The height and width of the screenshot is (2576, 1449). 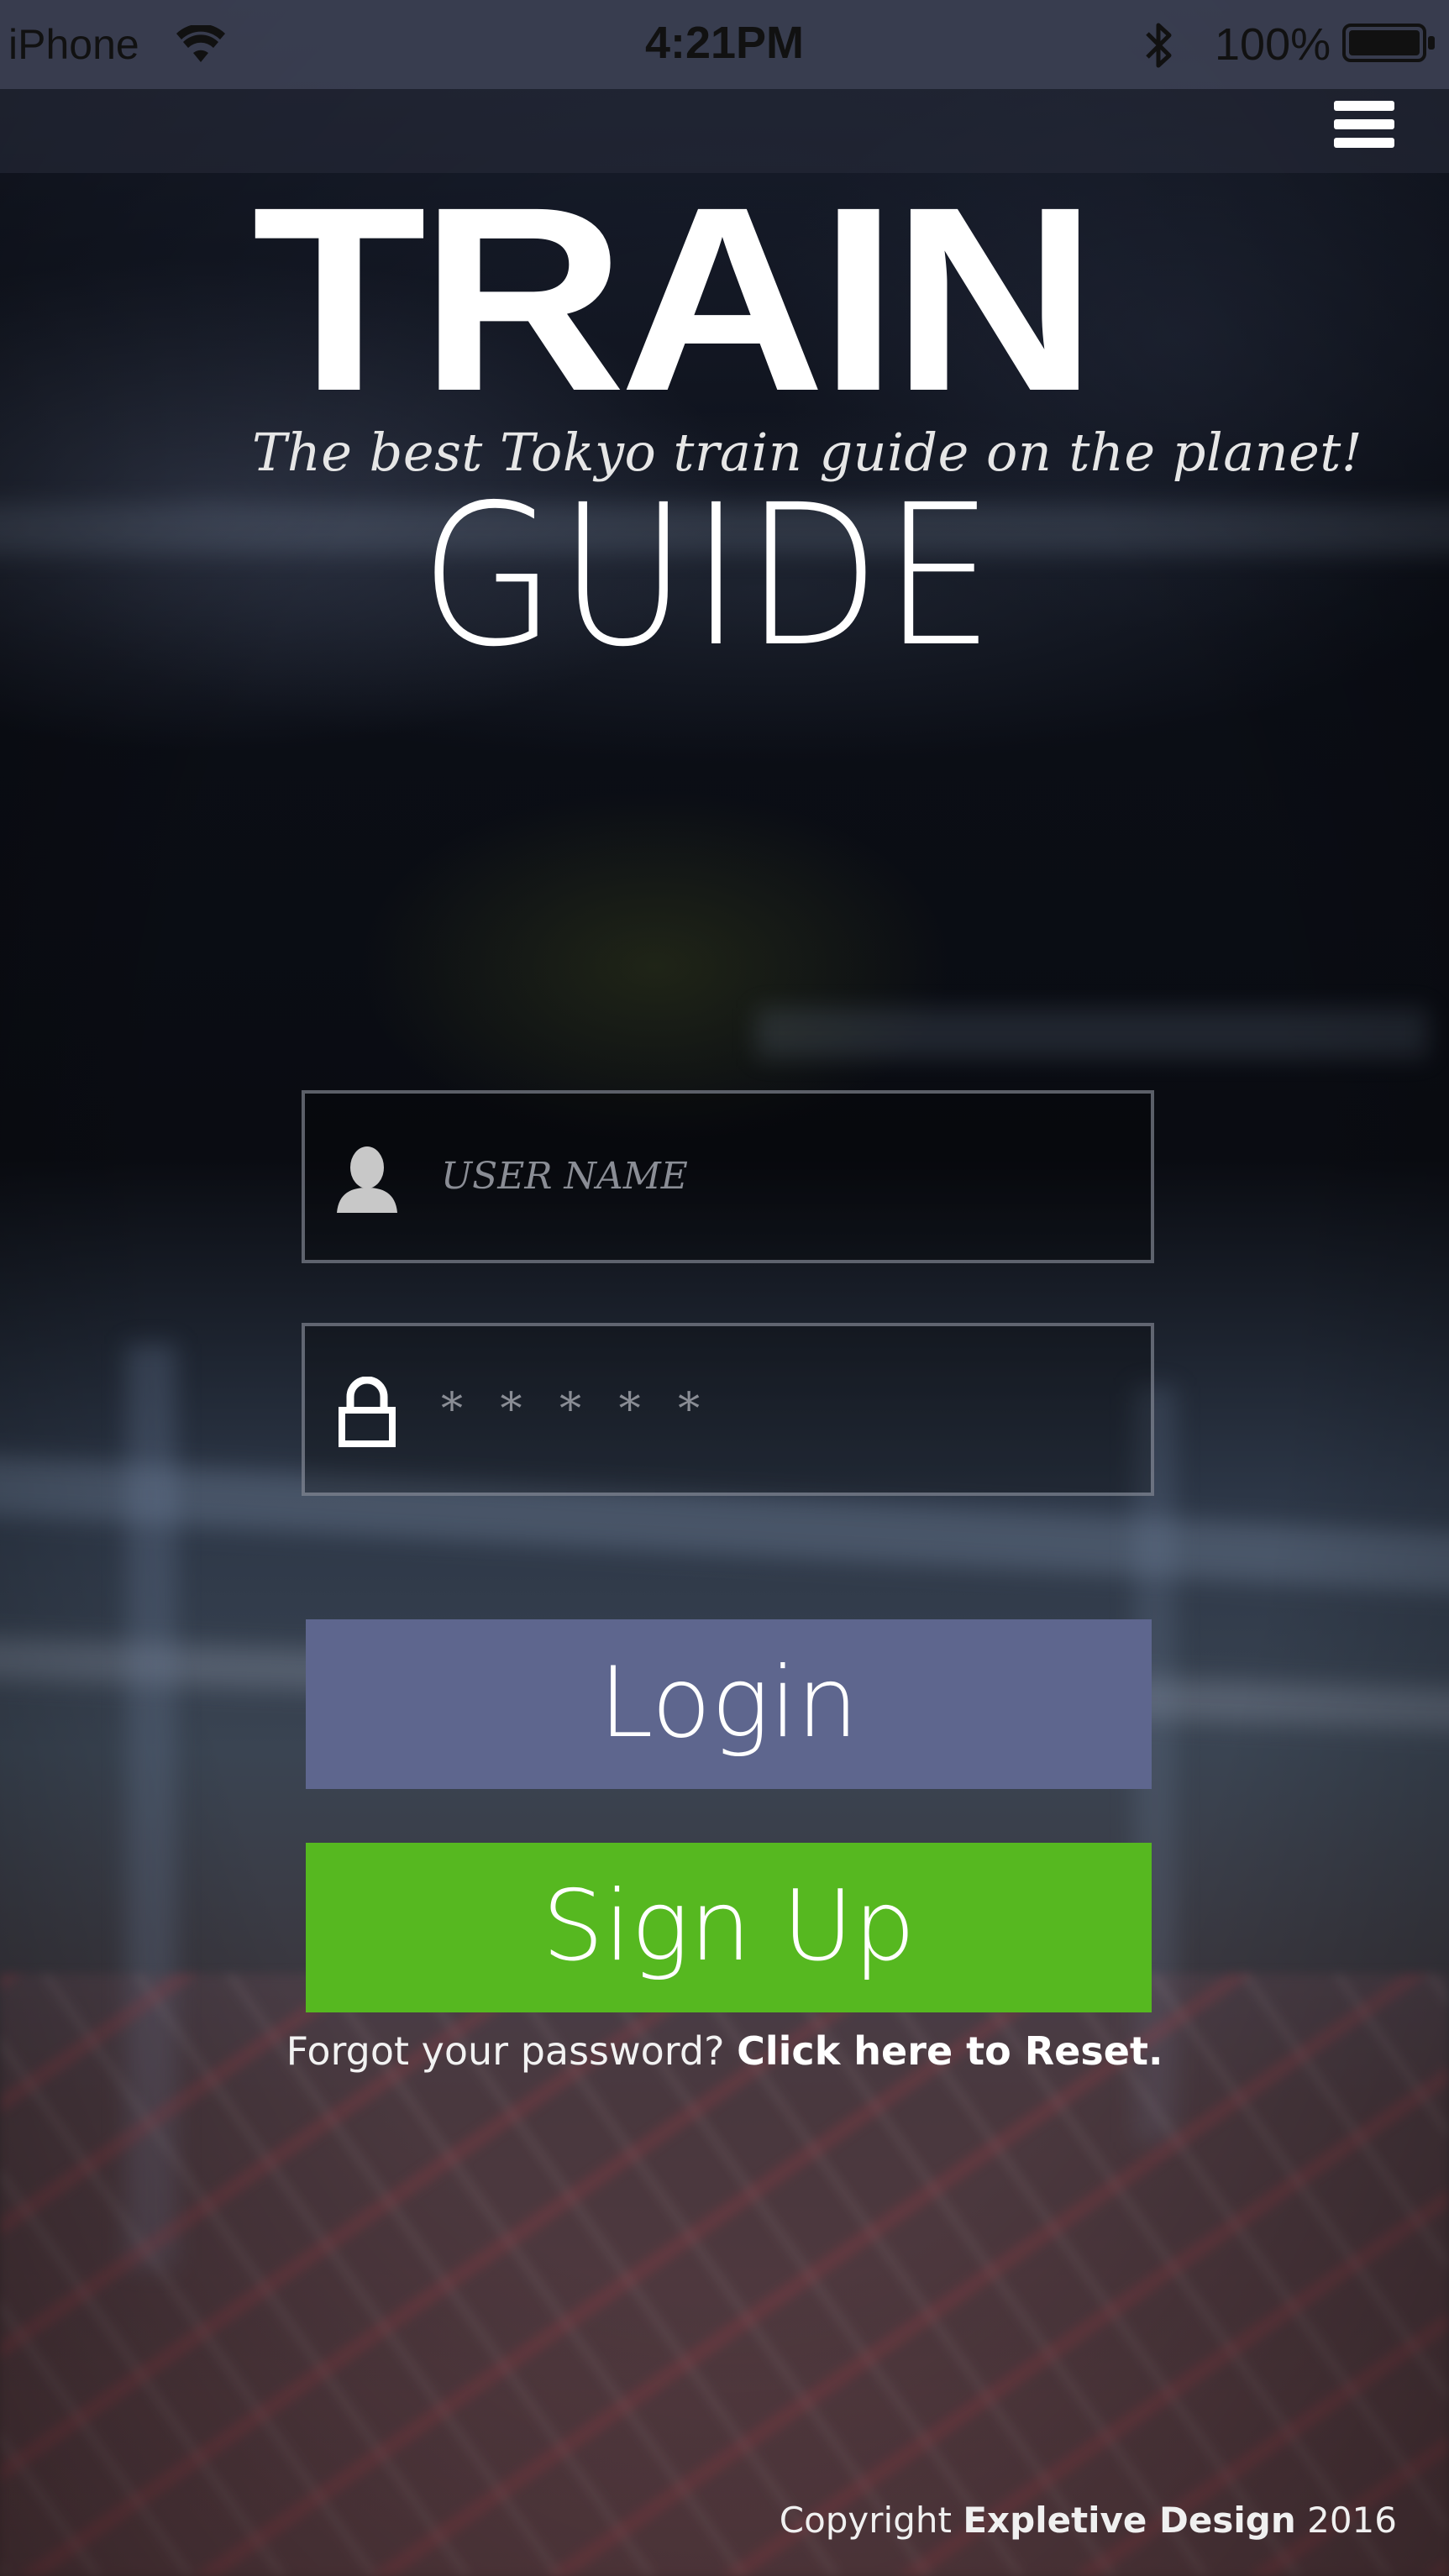 I want to click on username-placeholder: USER NAME, so click(x=564, y=1176).